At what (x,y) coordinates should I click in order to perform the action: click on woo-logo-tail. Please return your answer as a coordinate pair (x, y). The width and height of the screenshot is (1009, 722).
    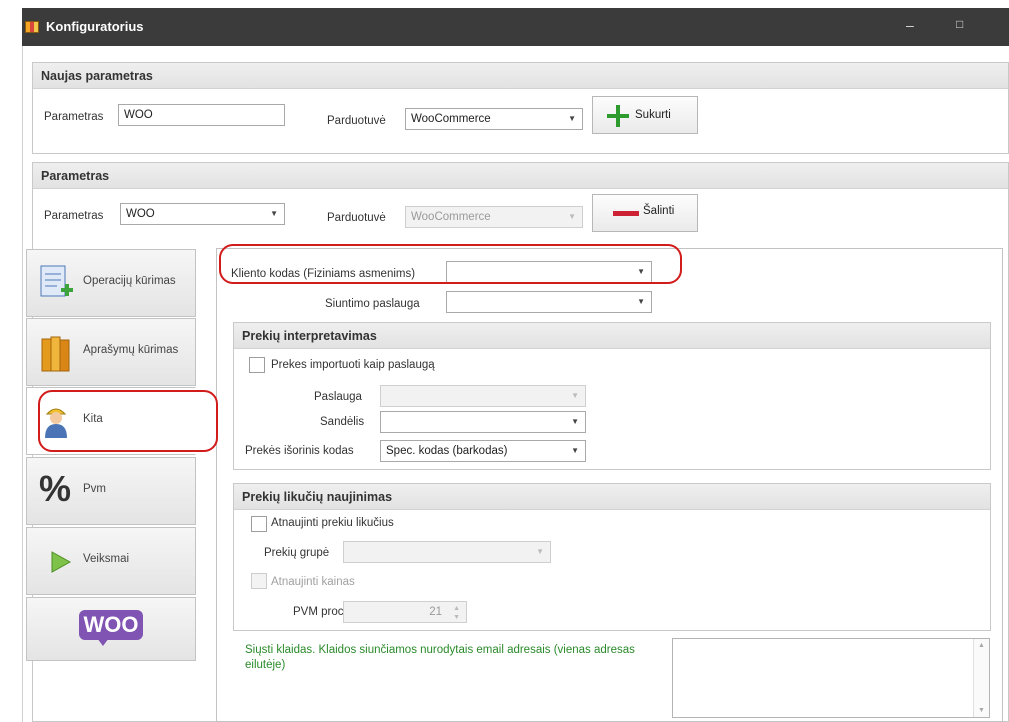
    Looking at the image, I should click on (103, 642).